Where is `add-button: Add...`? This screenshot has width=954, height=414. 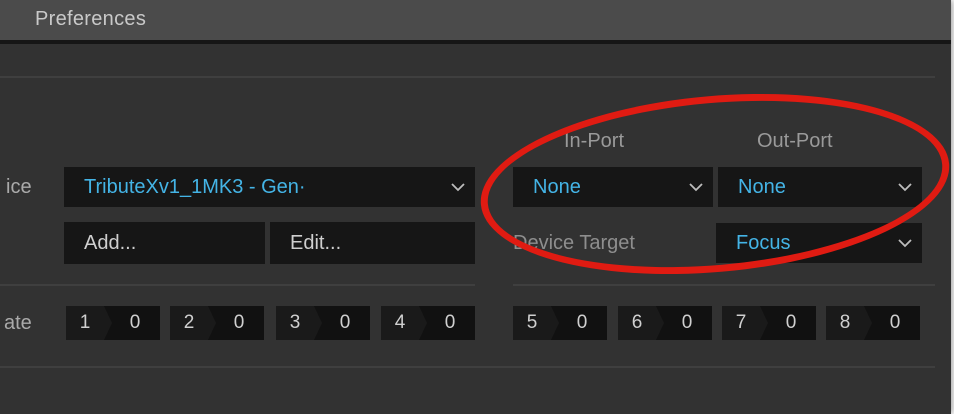
add-button: Add... is located at coordinates (164, 243).